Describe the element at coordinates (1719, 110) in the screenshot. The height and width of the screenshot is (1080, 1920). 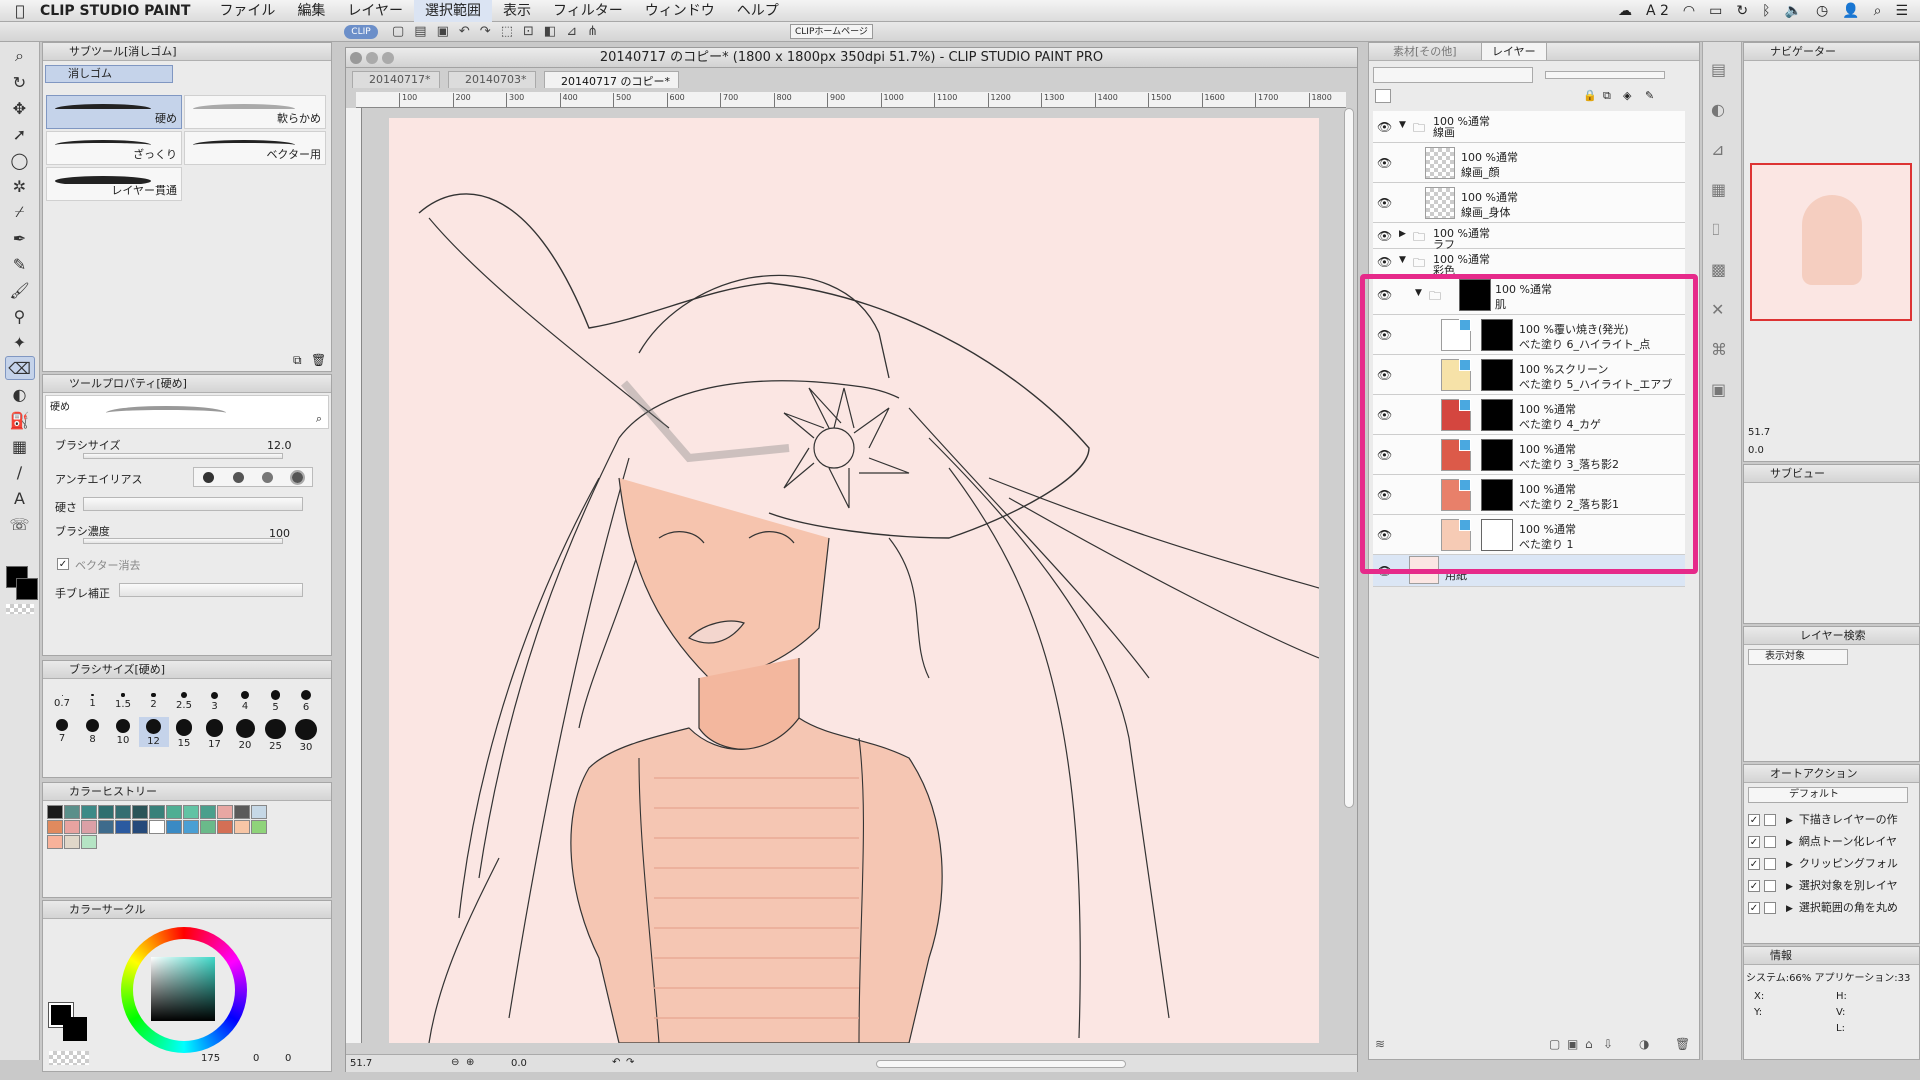
I see `layer-mask-icon: ◐` at that location.